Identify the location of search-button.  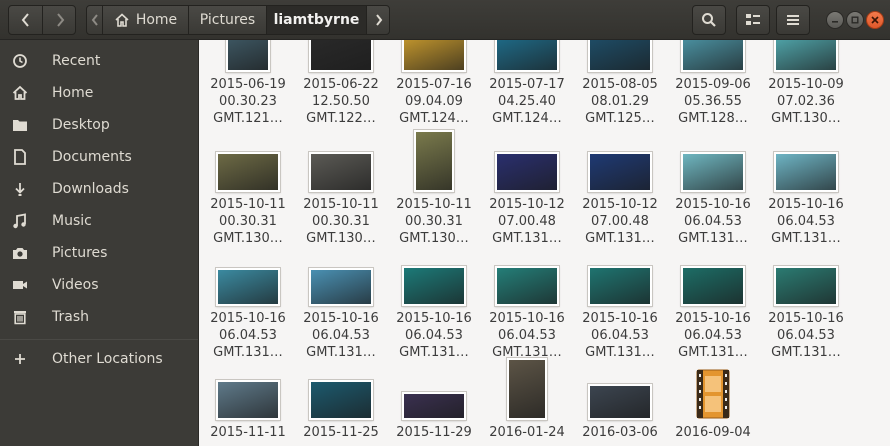
(709, 20).